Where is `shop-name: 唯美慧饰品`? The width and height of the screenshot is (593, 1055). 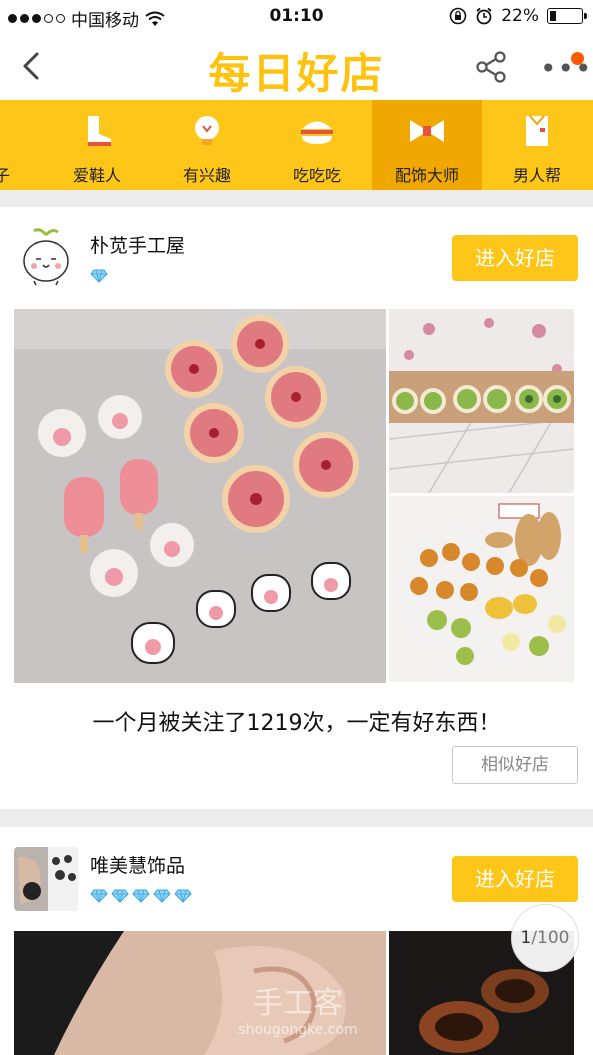
shop-name: 唯美慧饰品 is located at coordinates (137, 864).